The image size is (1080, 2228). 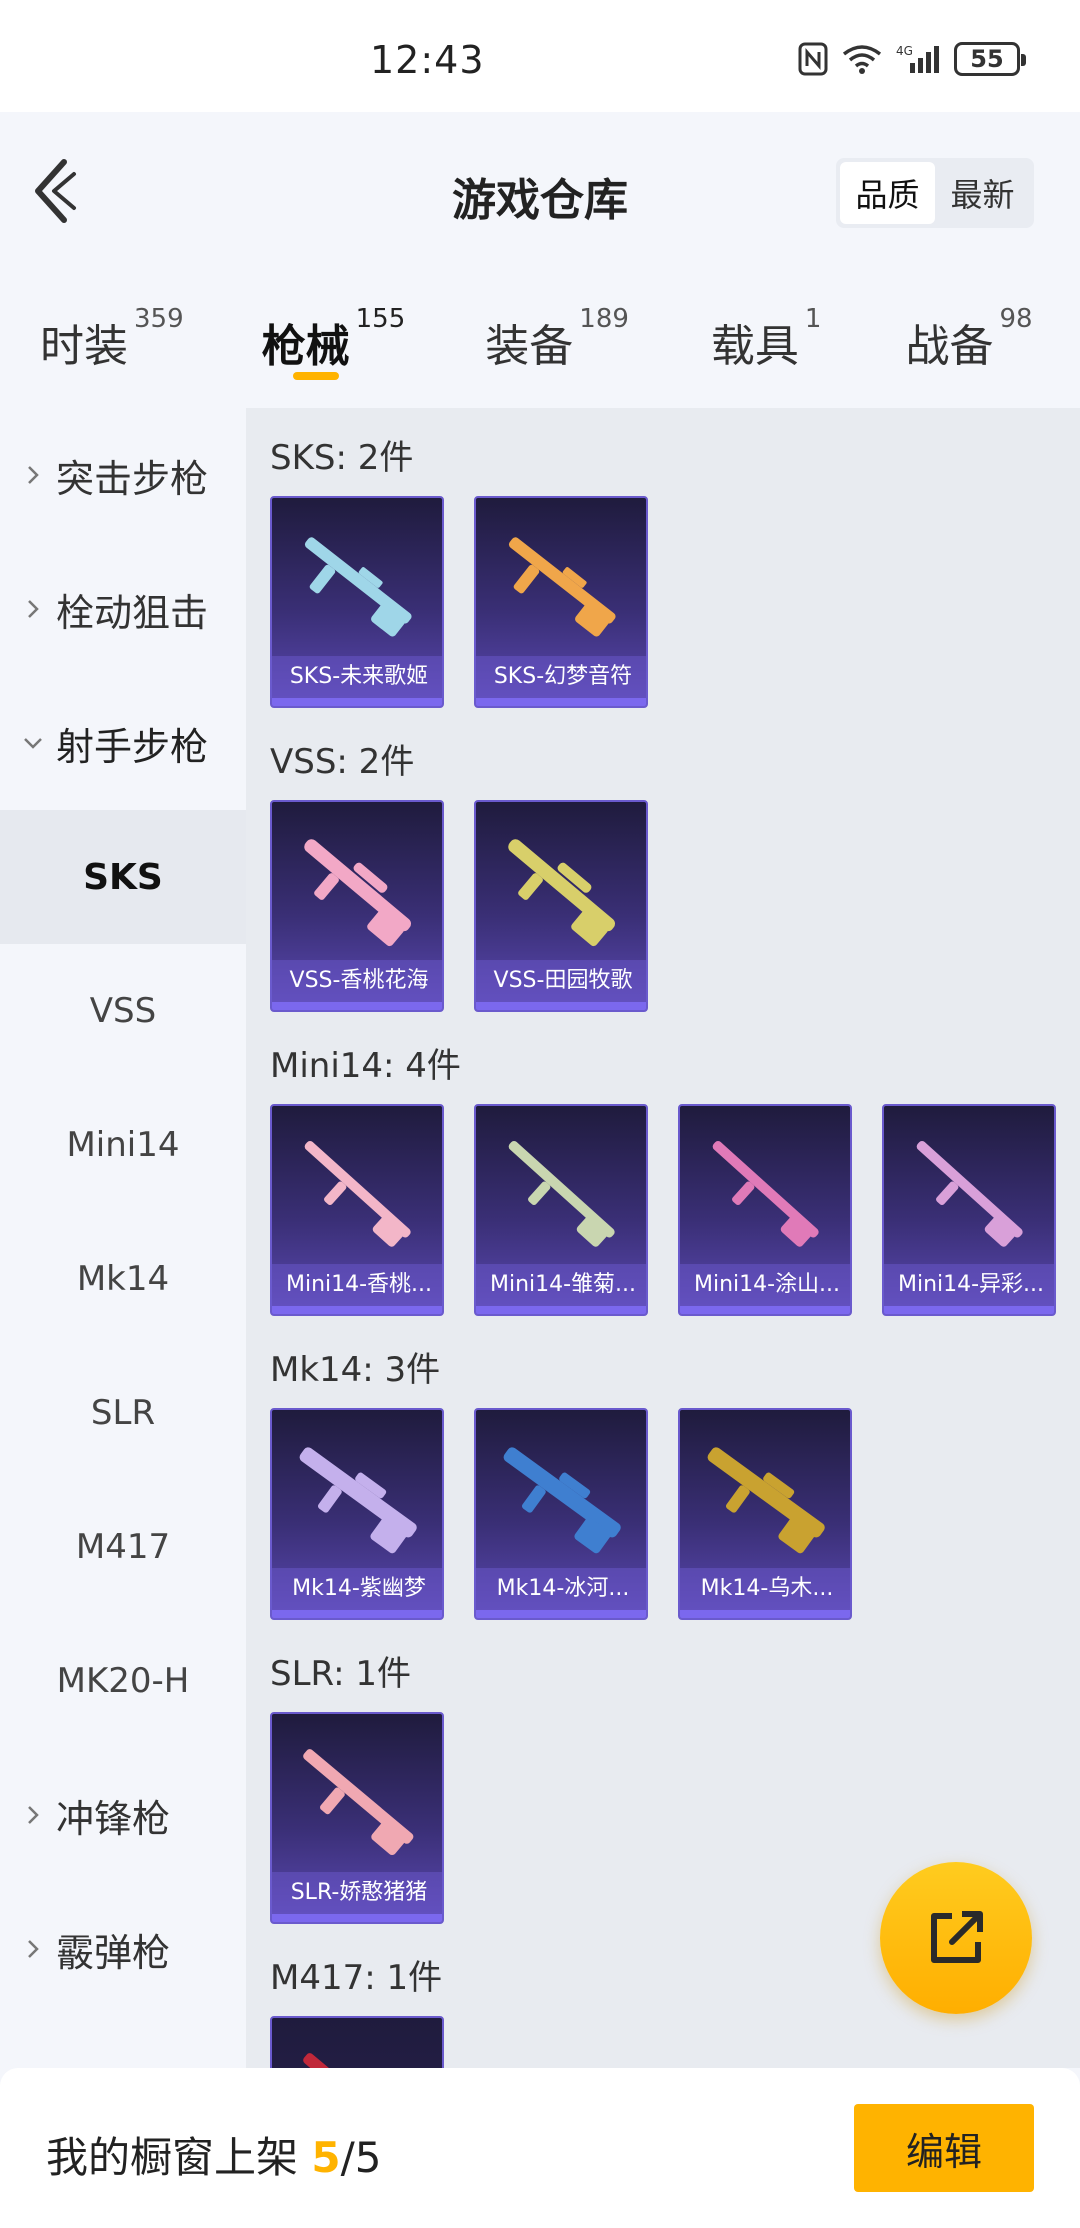 I want to click on item-card: SLR-娇憨猪猪, so click(x=357, y=1818).